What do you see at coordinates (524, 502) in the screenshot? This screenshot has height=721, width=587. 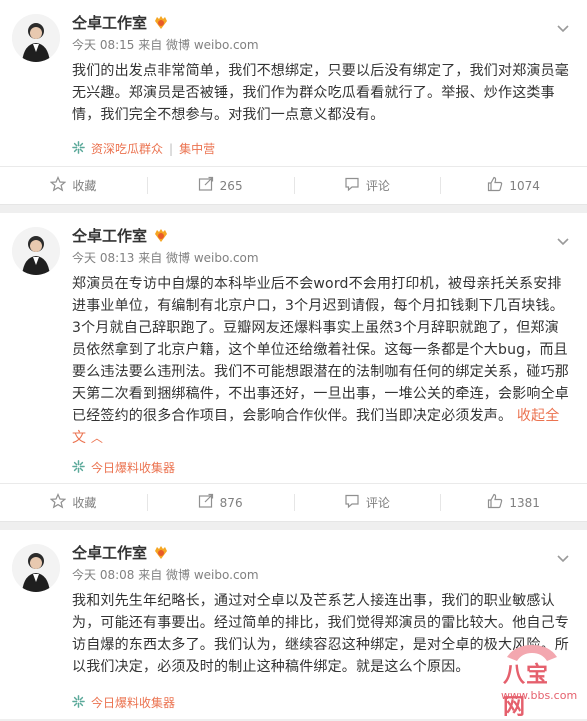 I see `like-count: 1381` at bounding box center [524, 502].